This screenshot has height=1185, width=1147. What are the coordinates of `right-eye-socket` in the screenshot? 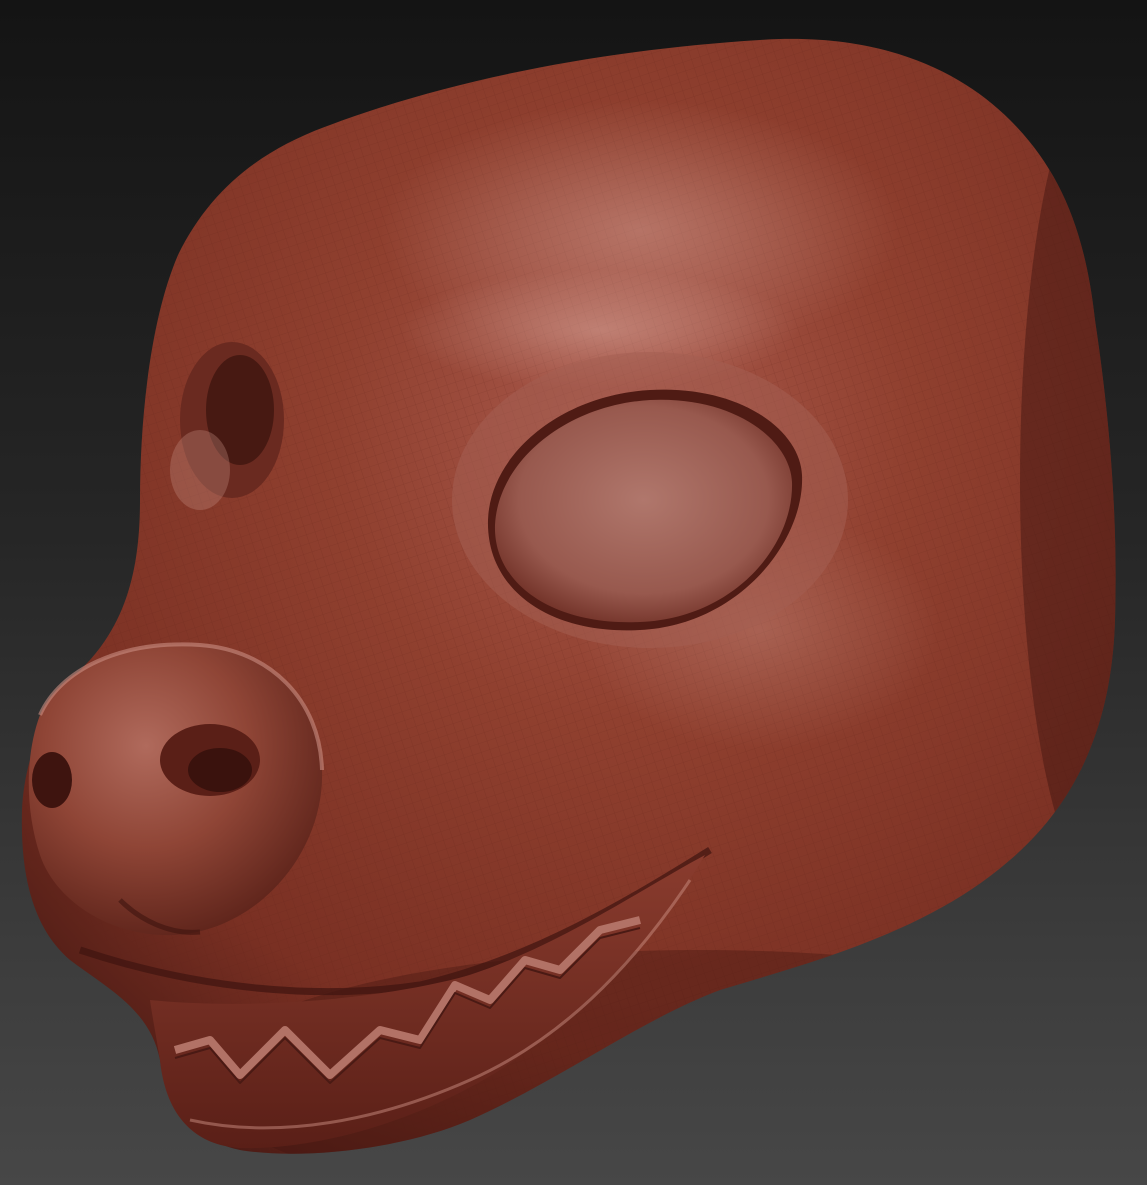 It's located at (650, 500).